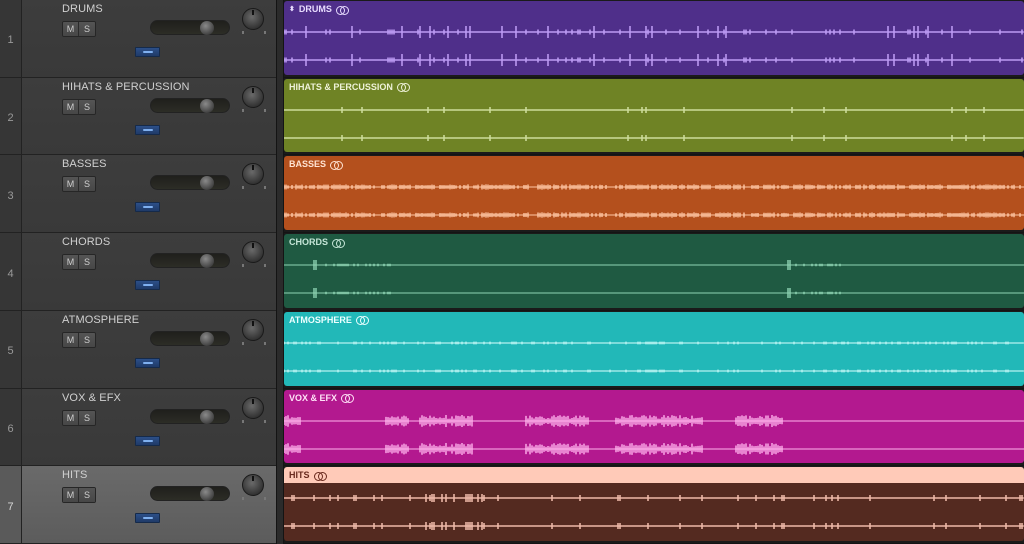  What do you see at coordinates (74, 475) in the screenshot?
I see `track-name: HITS` at bounding box center [74, 475].